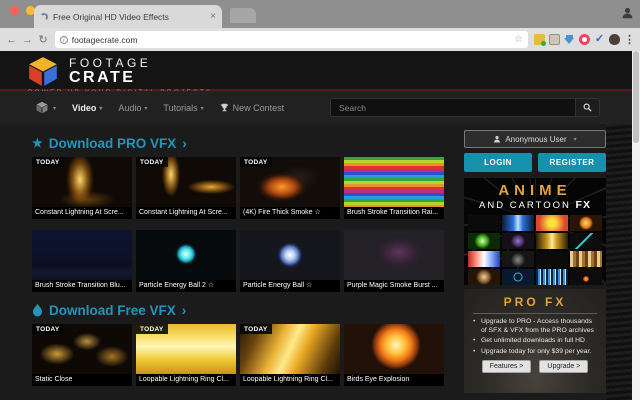  I want to click on vfx-card: Particle Energy Ball ☆, so click(290, 261).